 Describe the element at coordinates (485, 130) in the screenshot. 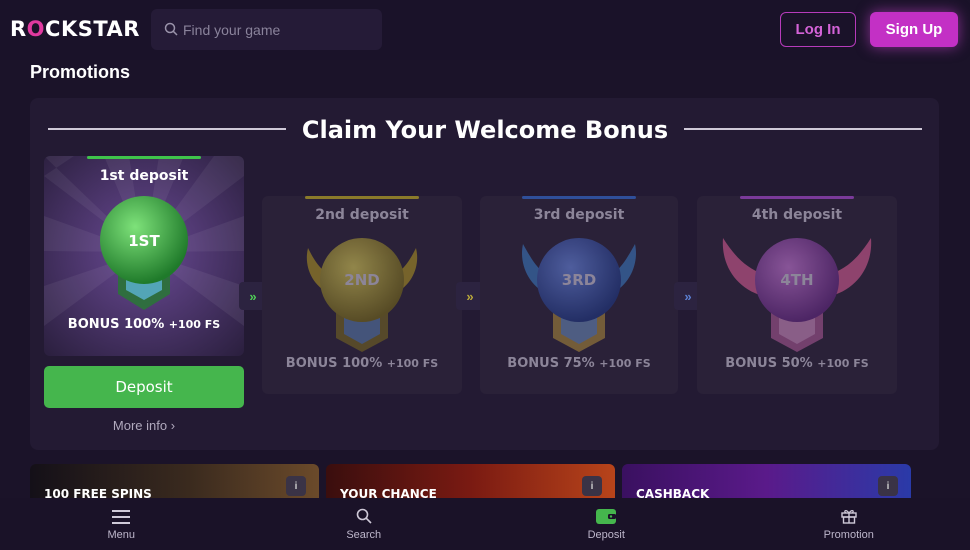

I see `welcome-bonus-heading: Claim Your Welcome Bonus` at that location.